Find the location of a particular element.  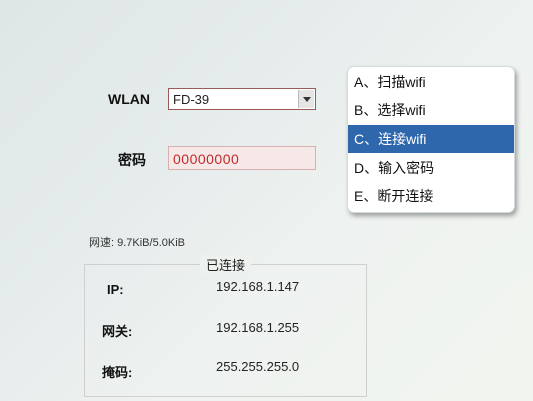

chevron-down-icon is located at coordinates (306, 99).